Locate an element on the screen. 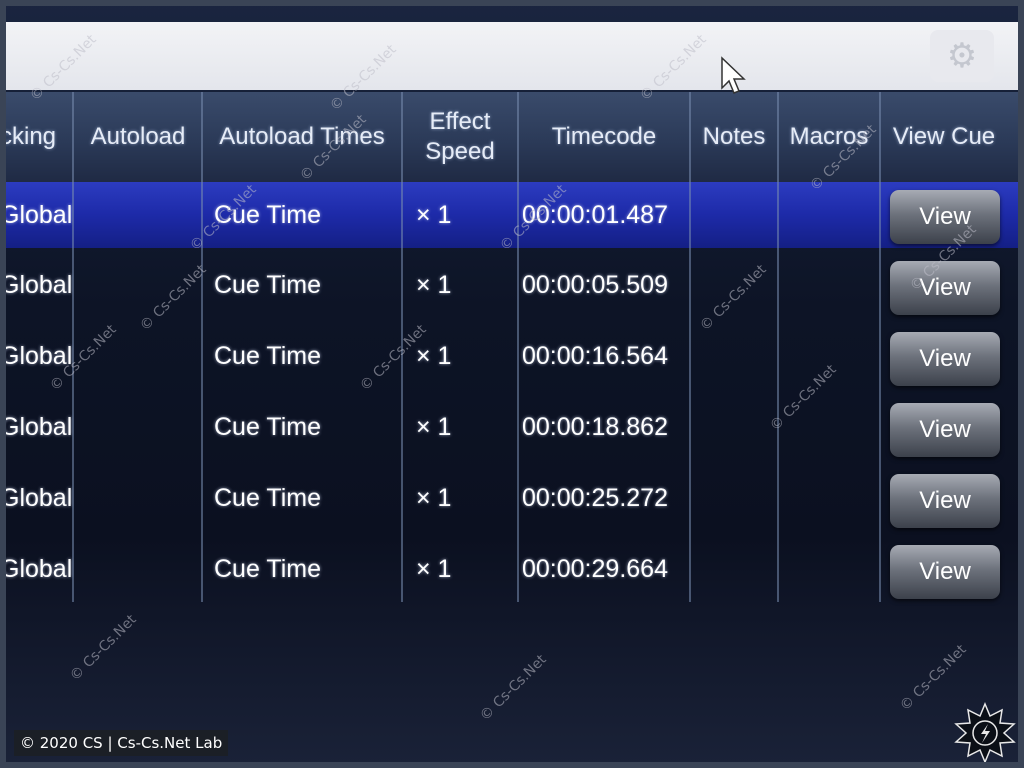 This screenshot has width=1024, height=768. column-header-autoload: Autoload is located at coordinates (138, 137).